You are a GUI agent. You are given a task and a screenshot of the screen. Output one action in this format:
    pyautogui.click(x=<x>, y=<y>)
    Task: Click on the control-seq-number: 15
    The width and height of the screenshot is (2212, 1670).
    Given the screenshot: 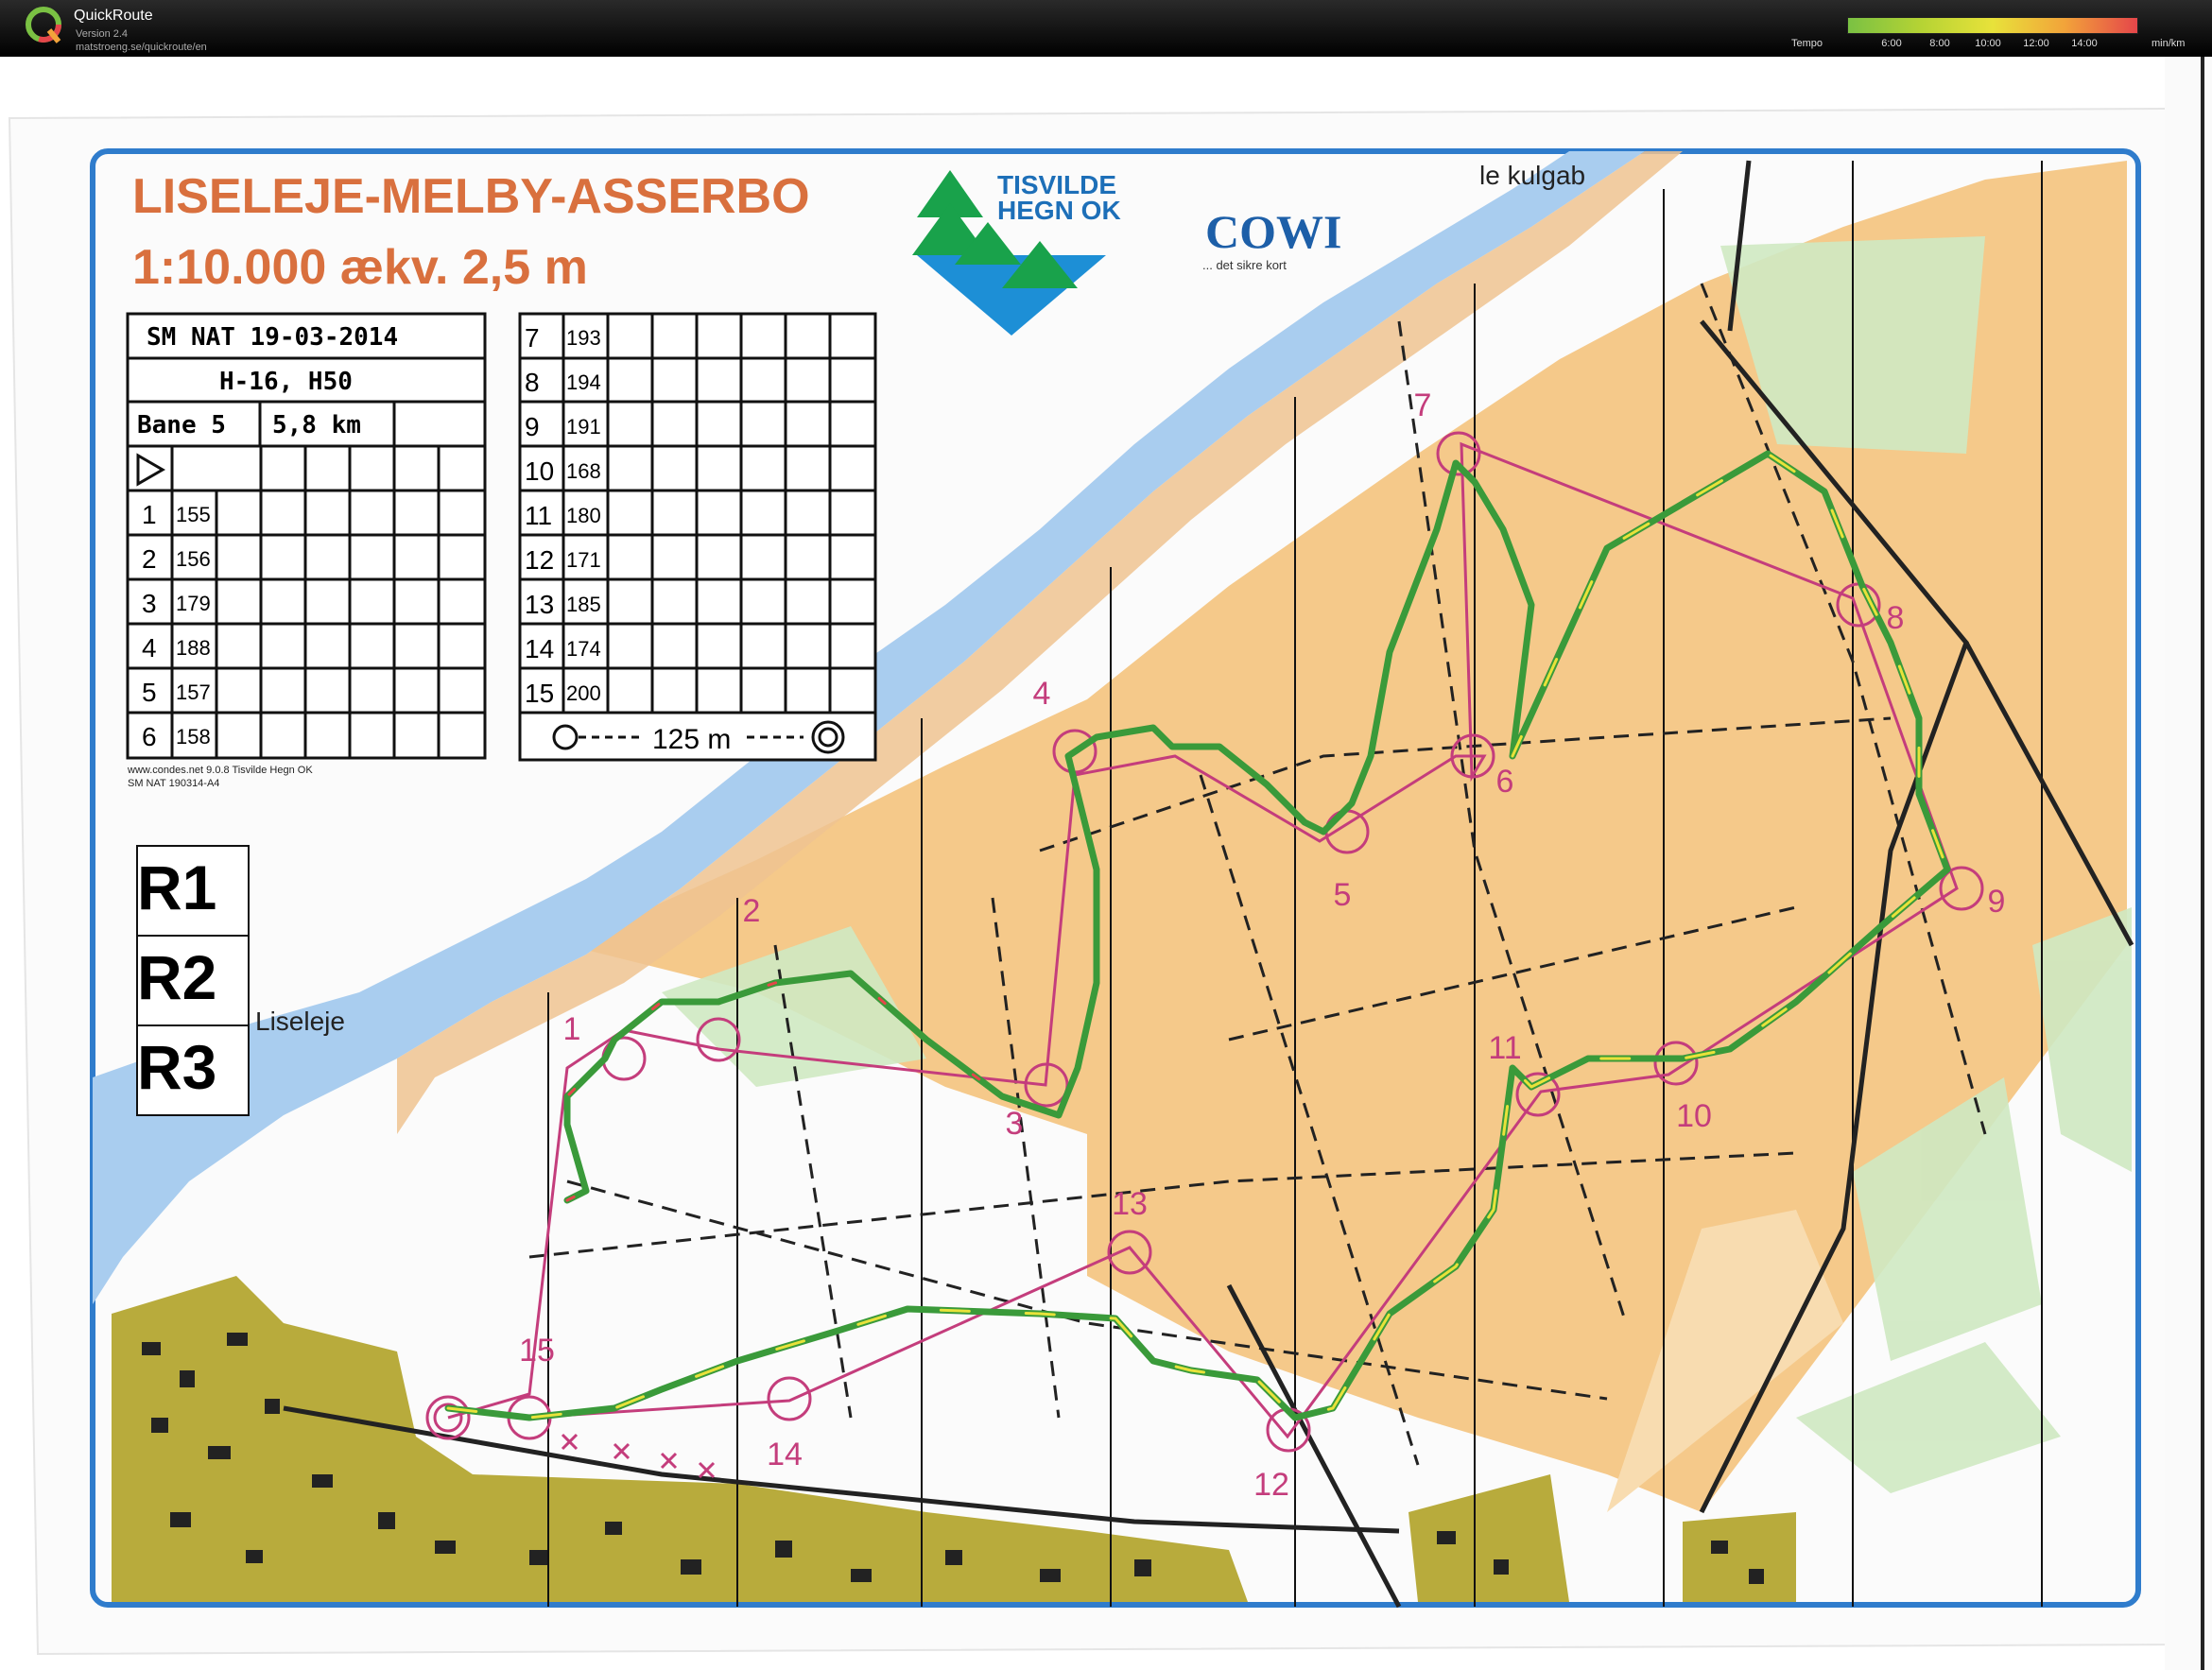 What is the action you would take?
    pyautogui.click(x=539, y=694)
    